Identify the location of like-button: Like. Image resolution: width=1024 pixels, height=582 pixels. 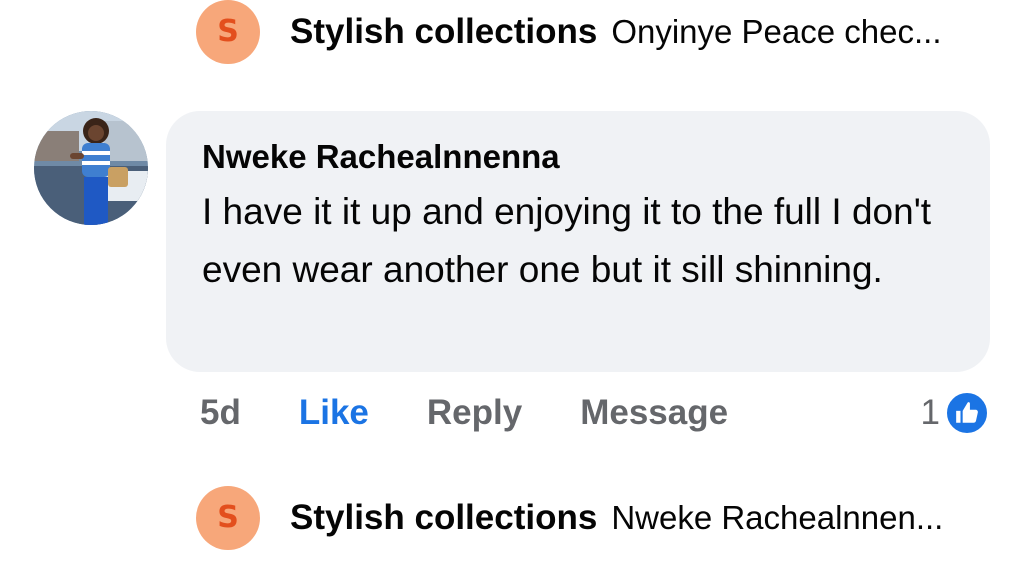
(334, 413).